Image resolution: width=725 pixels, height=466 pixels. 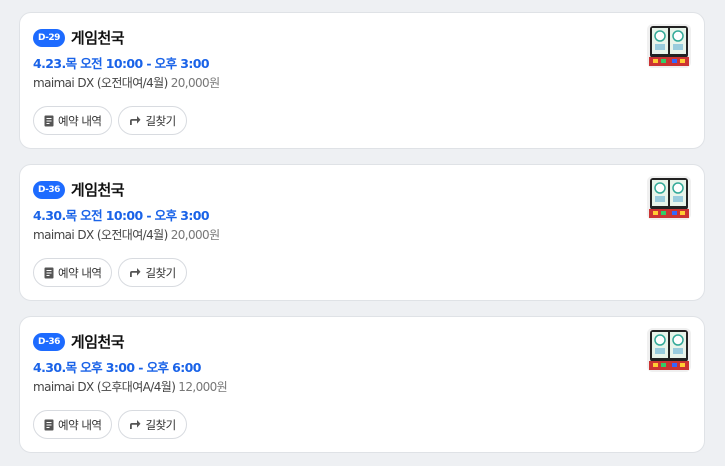 I want to click on reservation-datetime: 4.30.목 오전 10:00 - 오후 3:00, so click(x=121, y=215).